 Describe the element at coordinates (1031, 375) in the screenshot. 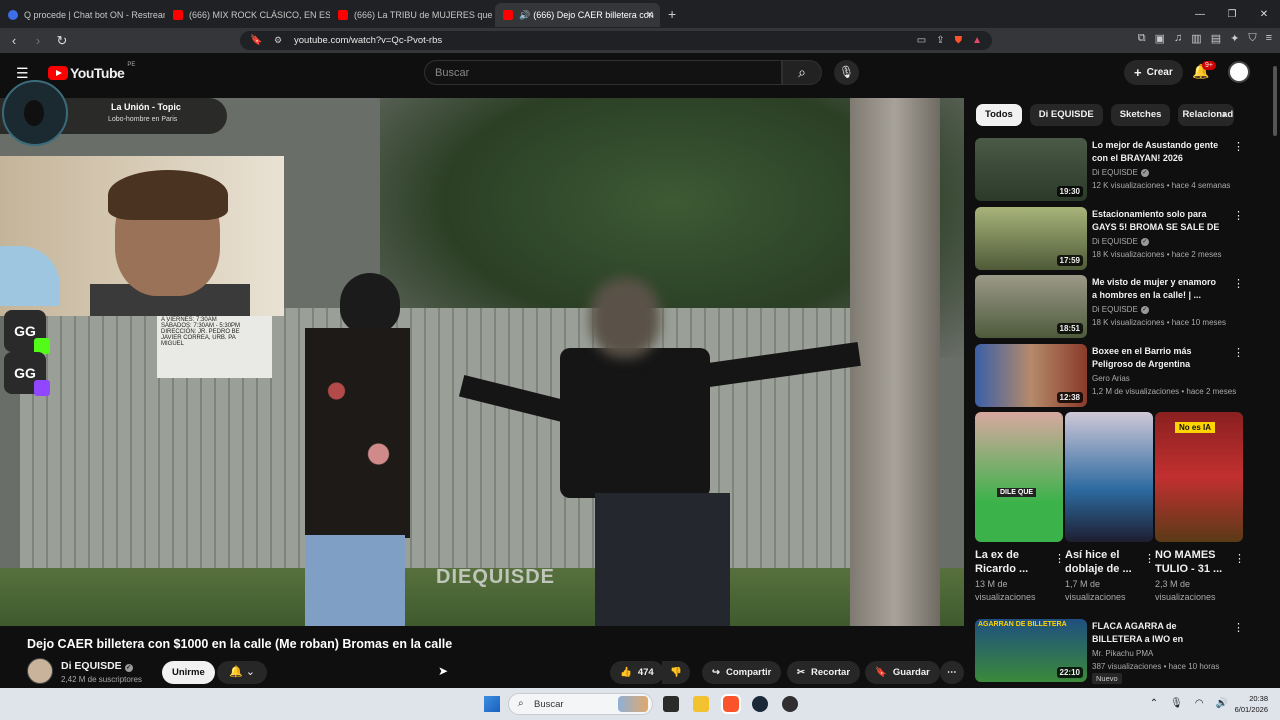

I see `video-thumbnail: 12:38` at that location.